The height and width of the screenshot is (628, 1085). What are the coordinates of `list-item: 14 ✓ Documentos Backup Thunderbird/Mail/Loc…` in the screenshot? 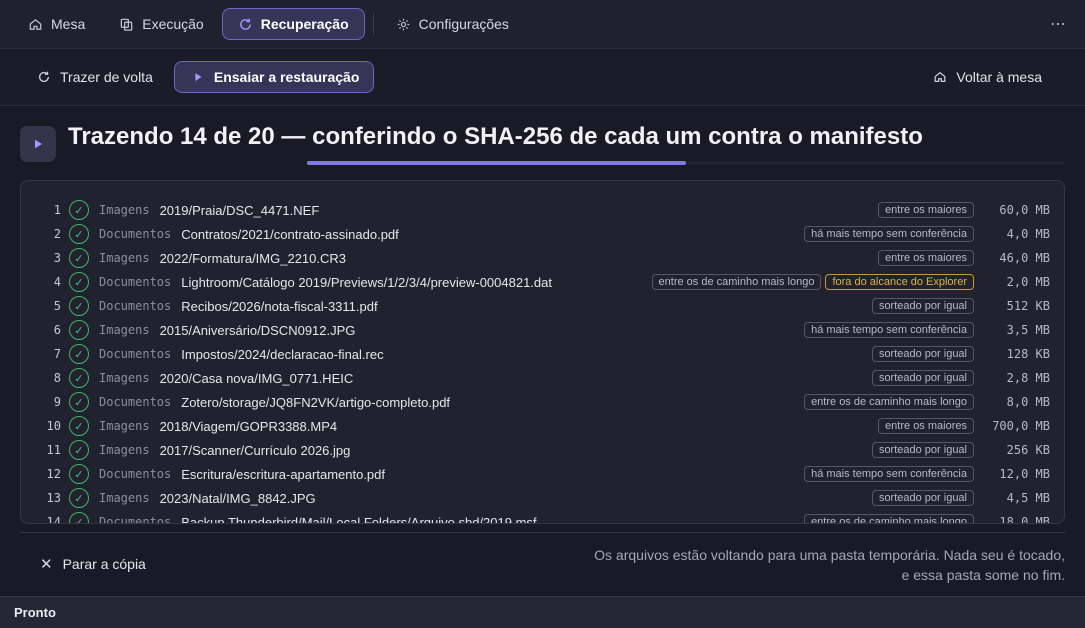 It's located at (542, 517).